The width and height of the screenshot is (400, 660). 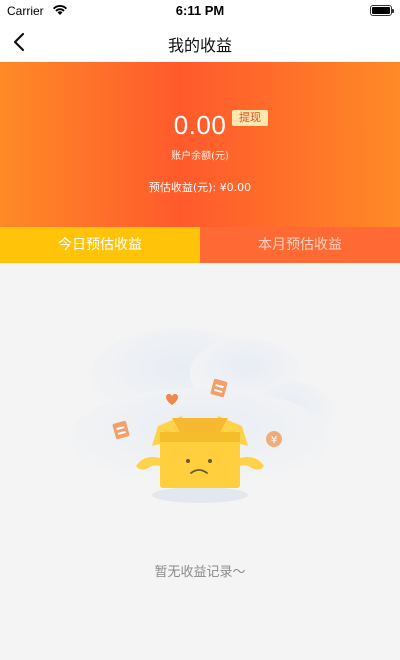 I want to click on battery-icon, so click(x=382, y=10).